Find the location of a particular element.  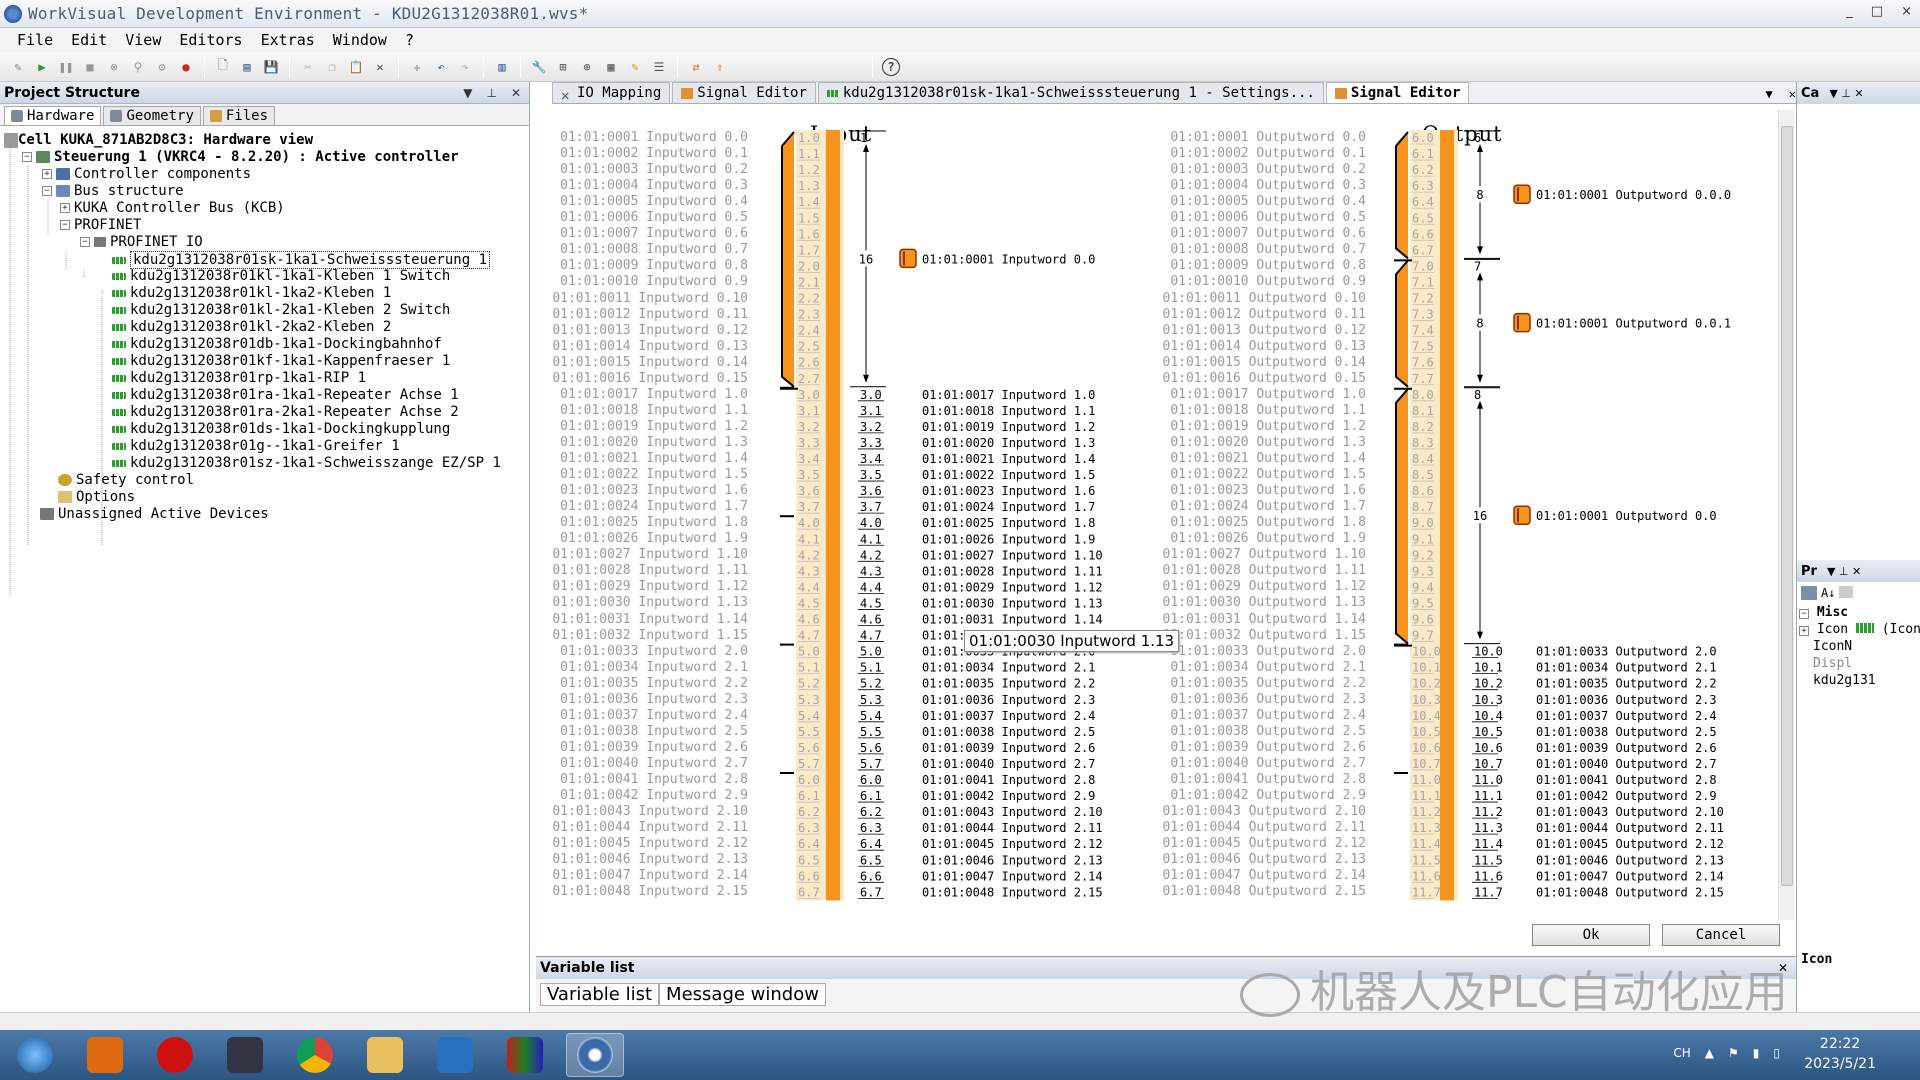

menu-editors: Editors is located at coordinates (210, 40).